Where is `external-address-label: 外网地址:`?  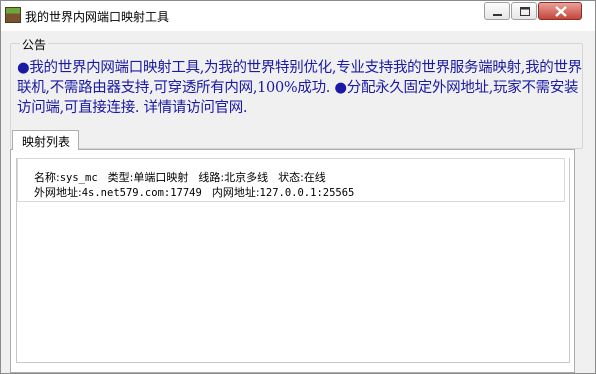 external-address-label: 外网地址: is located at coordinates (58, 192).